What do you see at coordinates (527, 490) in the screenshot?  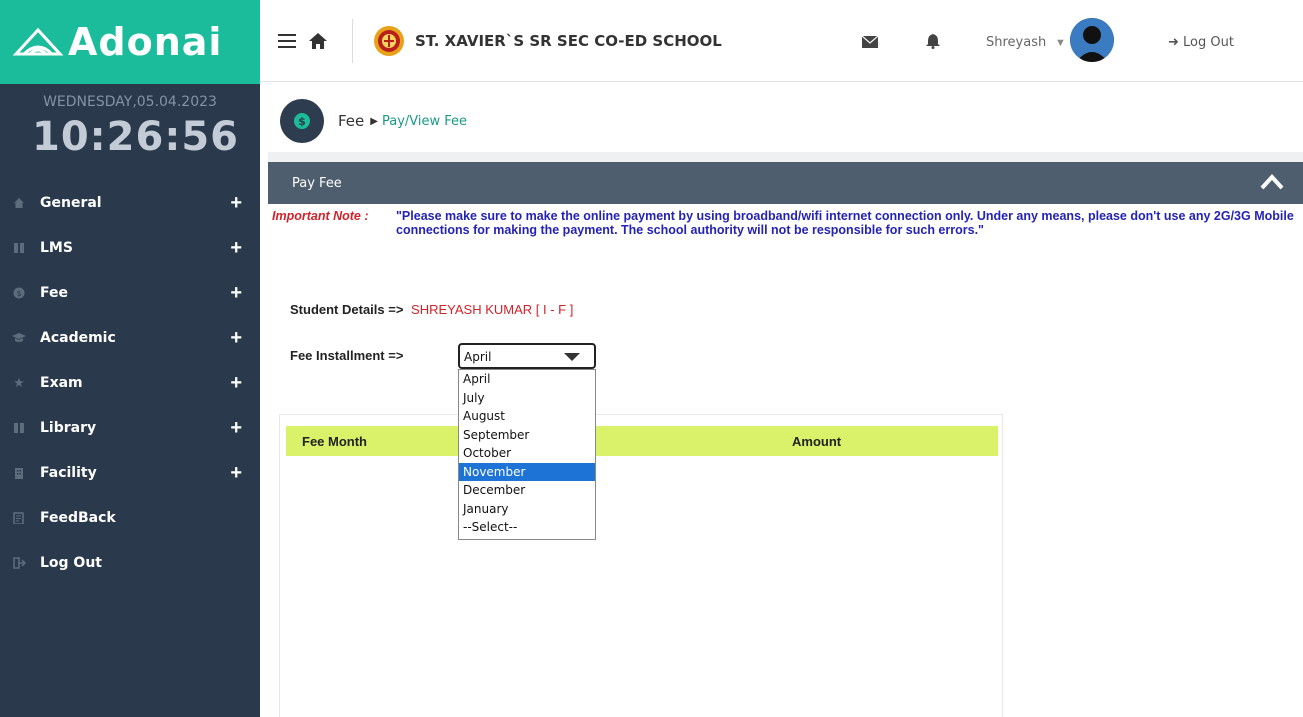 I see `option-december: December` at bounding box center [527, 490].